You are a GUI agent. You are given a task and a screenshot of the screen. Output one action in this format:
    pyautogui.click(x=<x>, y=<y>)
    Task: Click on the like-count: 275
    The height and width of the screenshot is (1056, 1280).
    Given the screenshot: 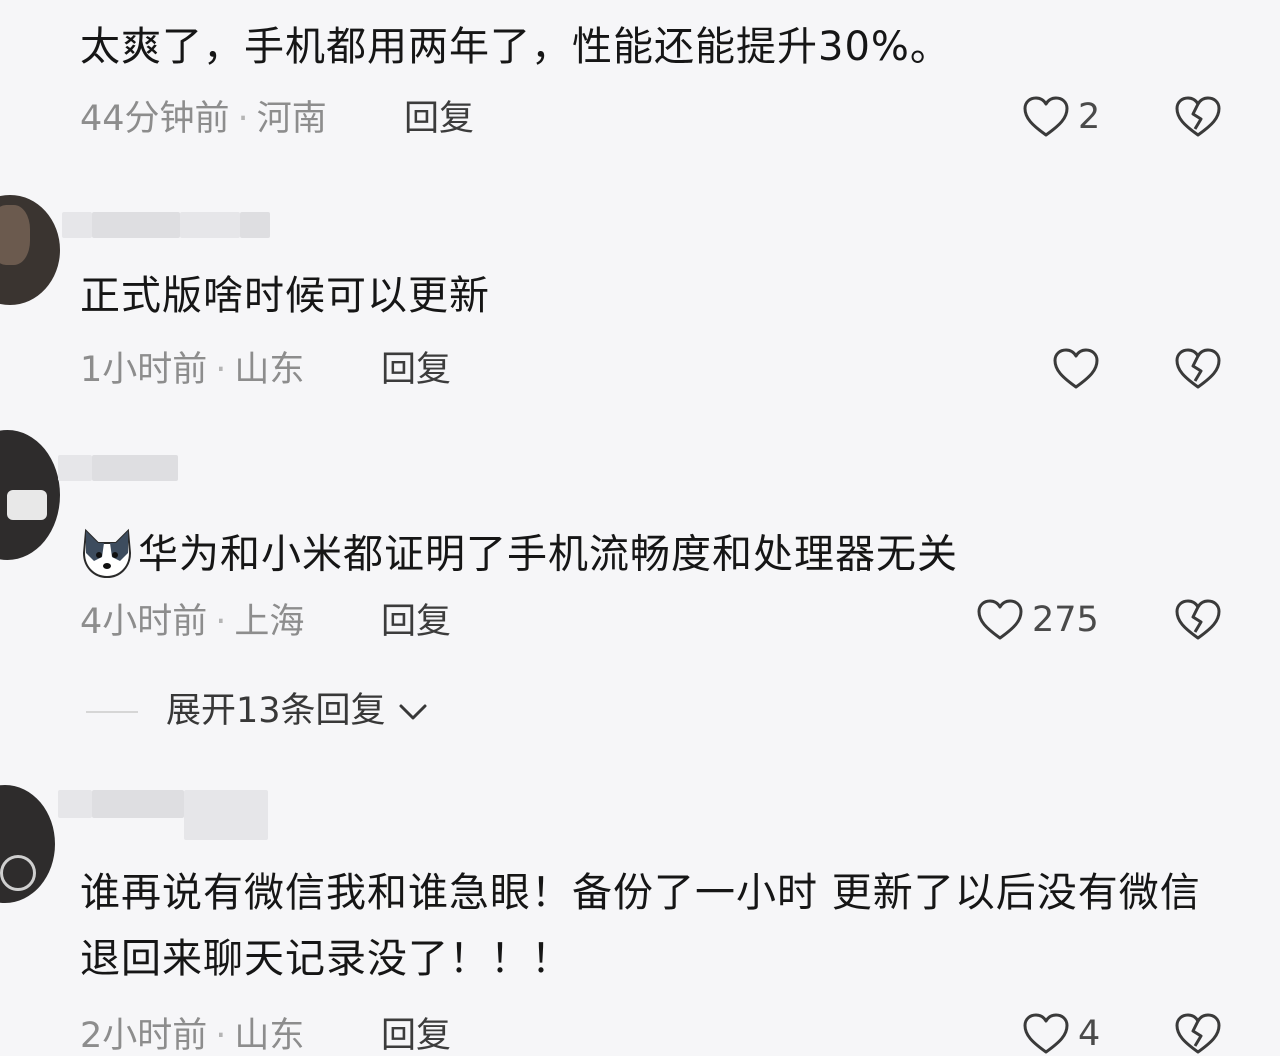 What is the action you would take?
    pyautogui.click(x=1065, y=620)
    